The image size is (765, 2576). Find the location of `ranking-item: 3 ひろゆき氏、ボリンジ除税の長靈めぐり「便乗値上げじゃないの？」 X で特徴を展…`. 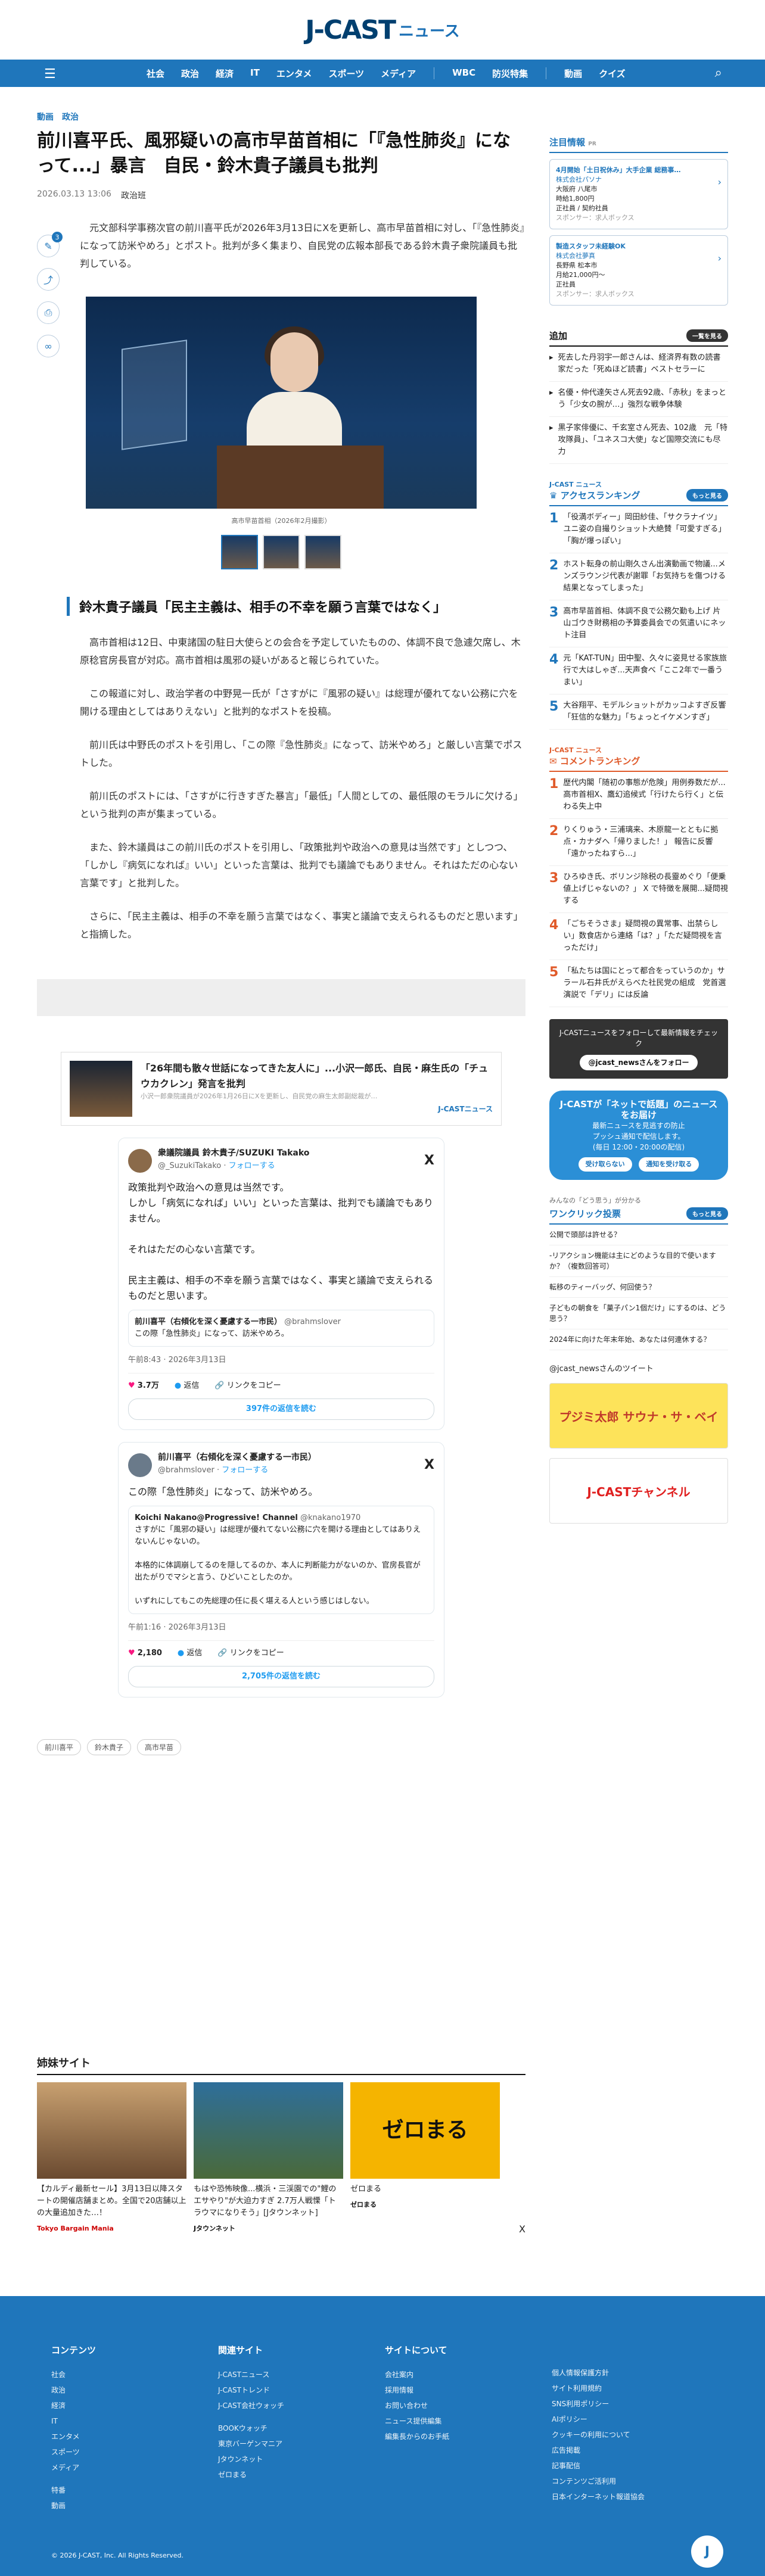

ranking-item: 3 ひろゆき氏、ボリンジ除税の長靈めぐり「便乗値上げじゃないの？」 X で特徴を展… is located at coordinates (639, 889).